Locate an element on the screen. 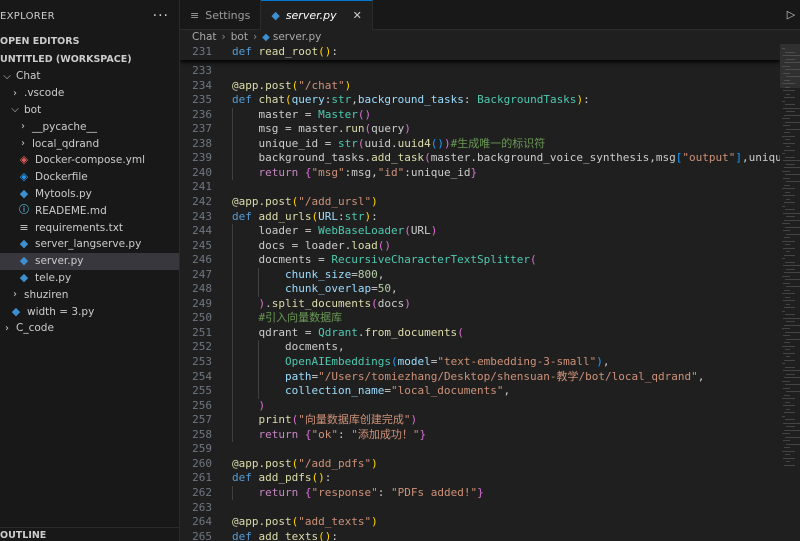 This screenshot has width=800, height=541. code-line: 252 docments, is located at coordinates (480, 347).